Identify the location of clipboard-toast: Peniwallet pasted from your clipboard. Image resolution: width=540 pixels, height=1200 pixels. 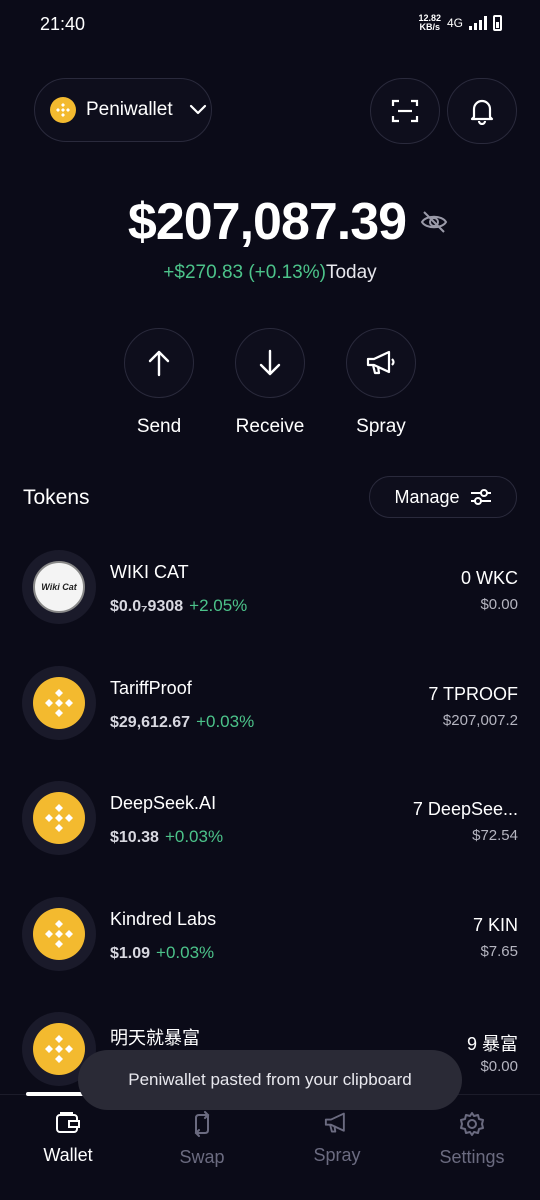
(270, 1080).